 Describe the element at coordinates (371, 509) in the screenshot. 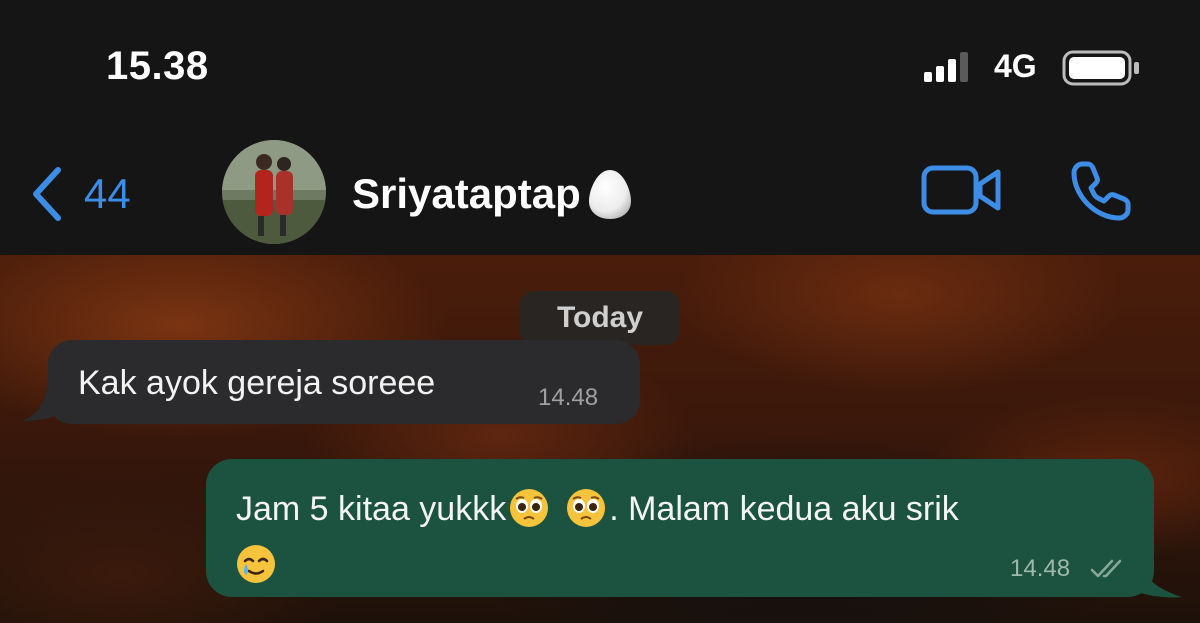

I see `message-text-part-1: Jam 5 kitaa yukkk` at that location.